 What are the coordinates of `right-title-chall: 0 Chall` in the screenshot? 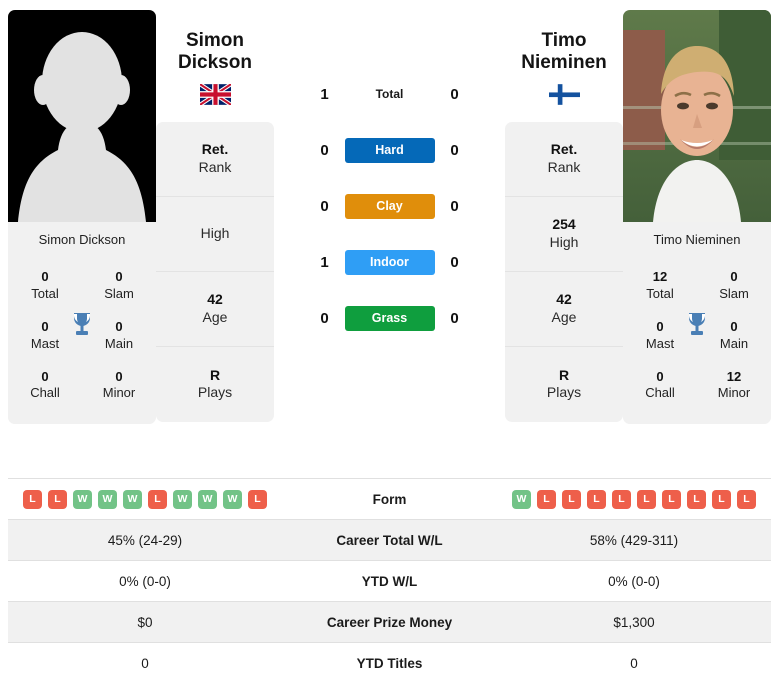 It's located at (660, 386).